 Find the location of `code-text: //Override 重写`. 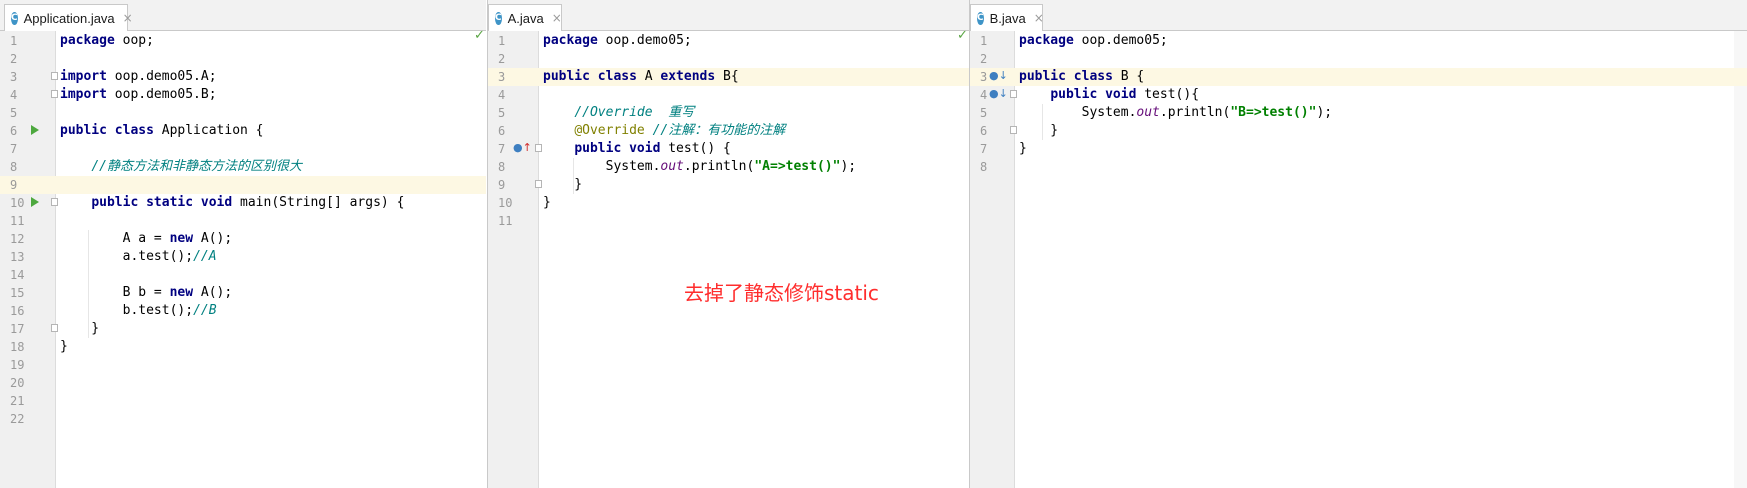

code-text: //Override 重写 is located at coordinates (618, 113).